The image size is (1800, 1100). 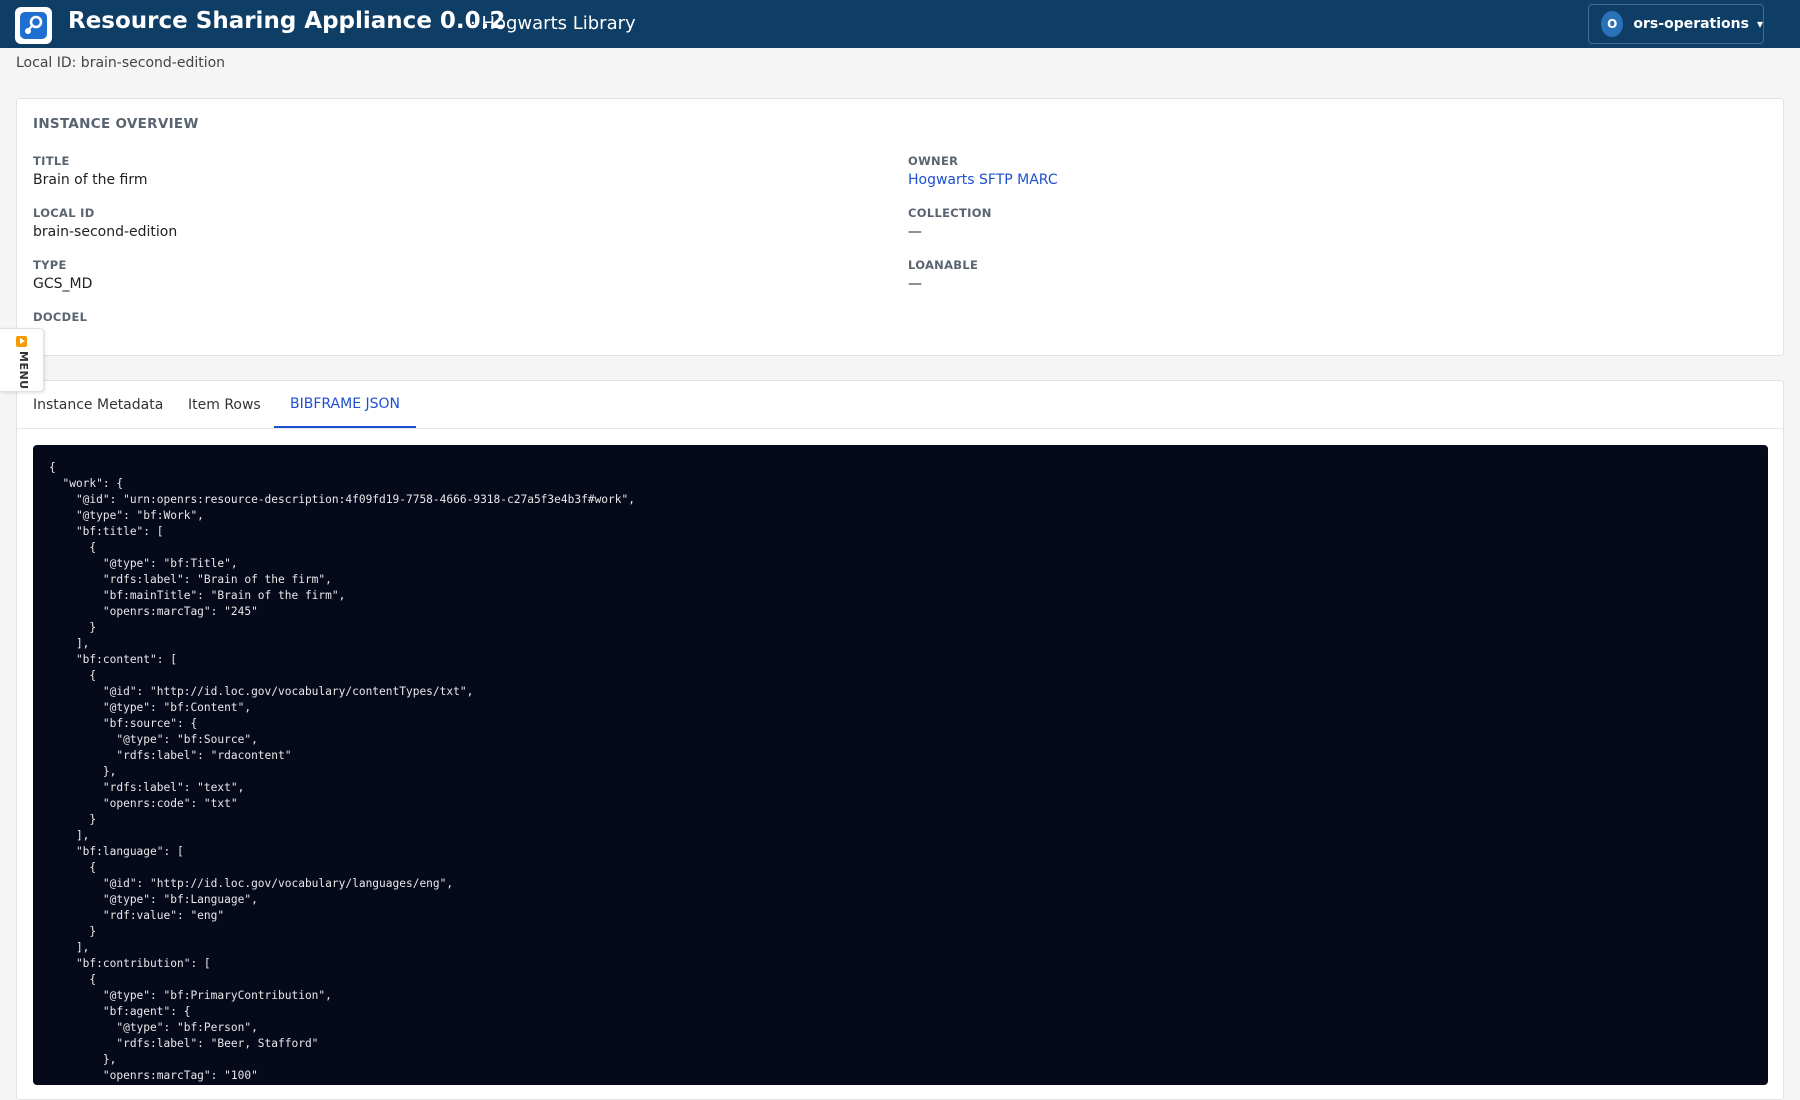 What do you see at coordinates (383, 317) in the screenshot?
I see `field-docdel: DOCDEL` at bounding box center [383, 317].